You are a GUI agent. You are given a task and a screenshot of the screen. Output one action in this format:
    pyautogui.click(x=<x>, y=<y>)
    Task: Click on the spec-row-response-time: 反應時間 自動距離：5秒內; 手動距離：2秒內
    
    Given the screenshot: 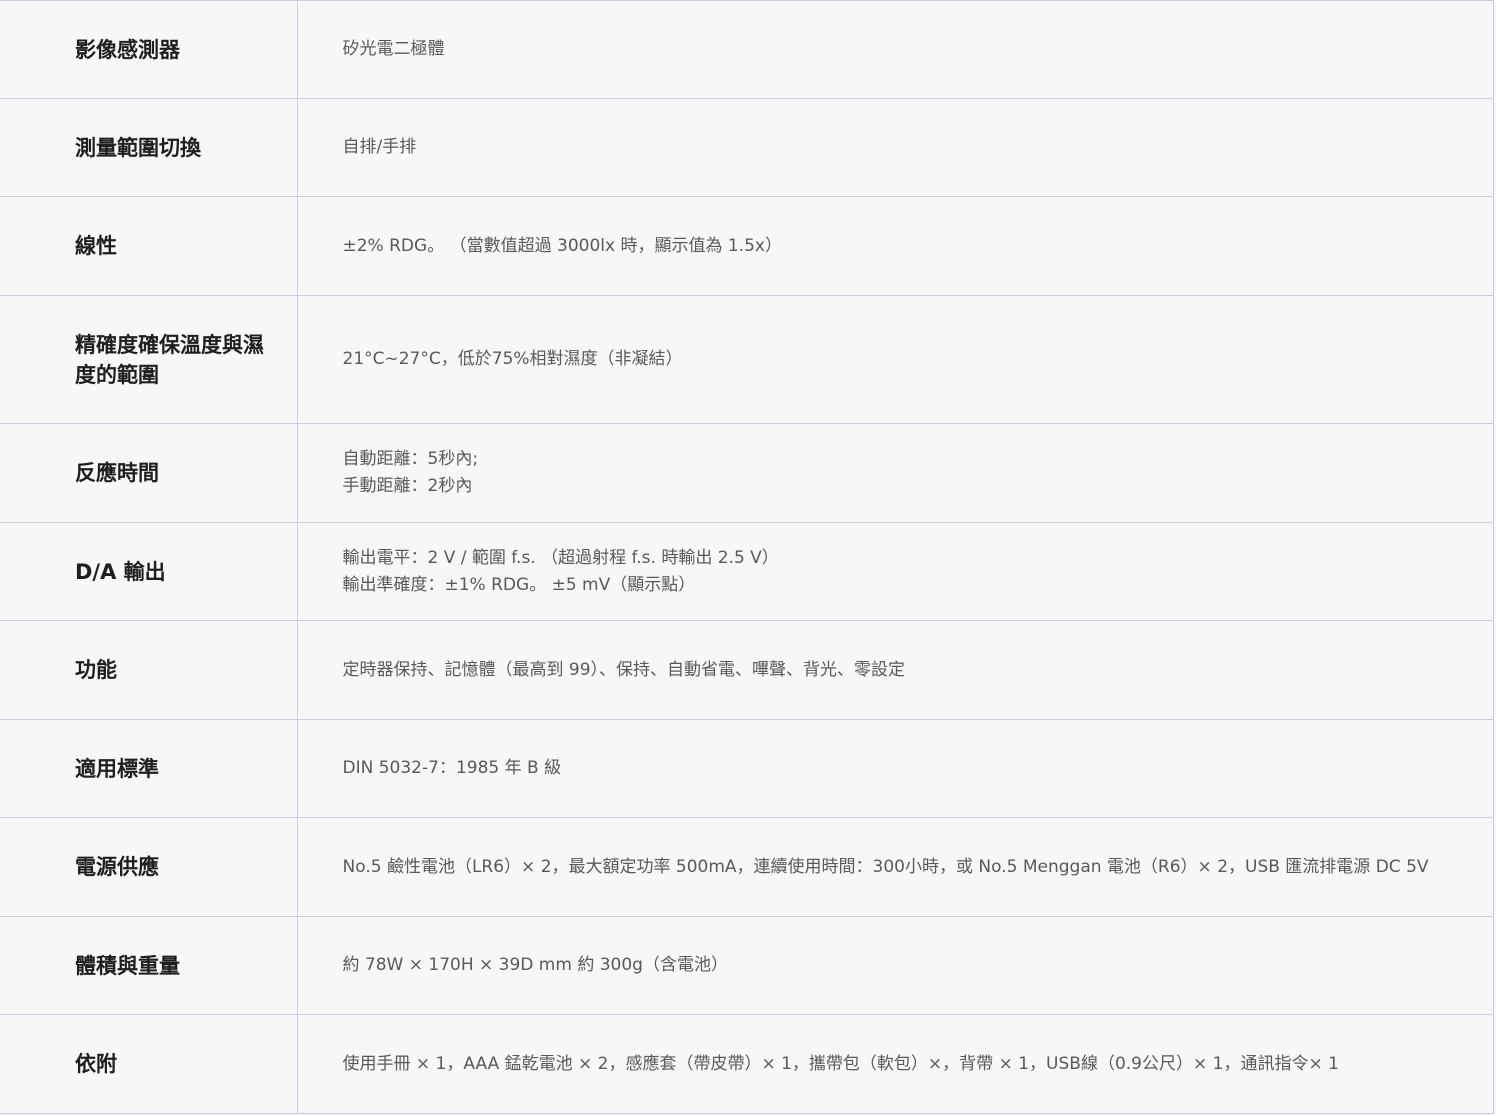 What is the action you would take?
    pyautogui.click(x=747, y=473)
    